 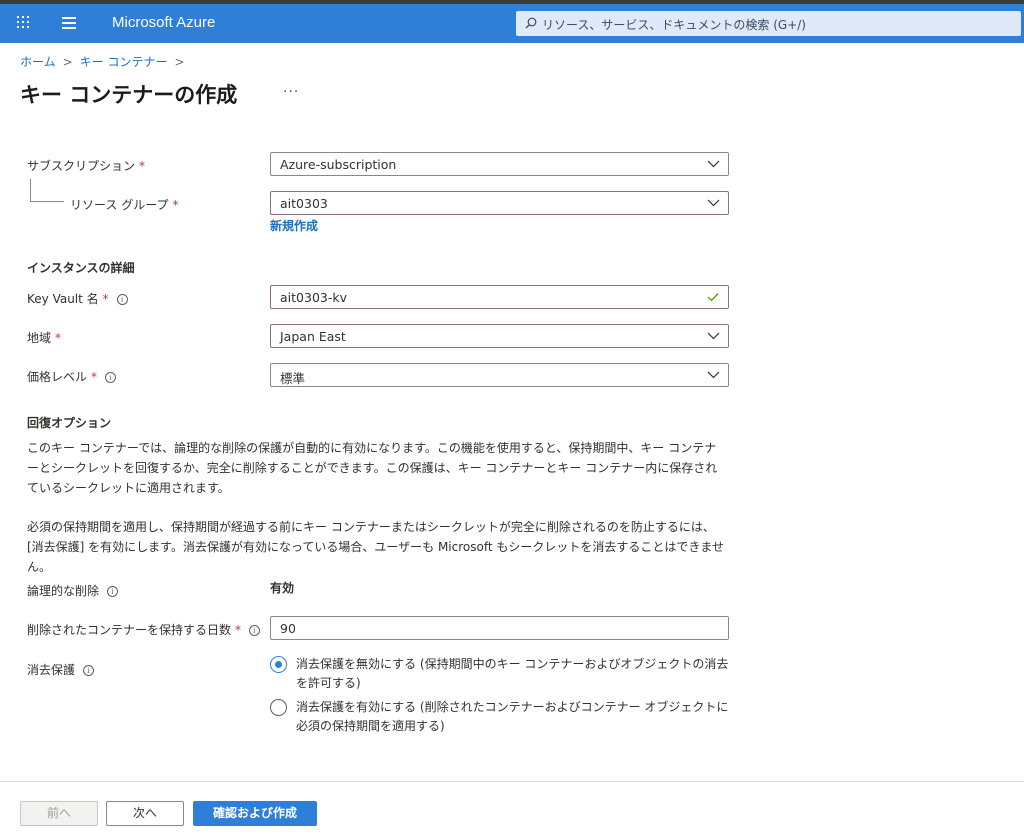 I want to click on review-create-button: 確認および作成, so click(x=255, y=813).